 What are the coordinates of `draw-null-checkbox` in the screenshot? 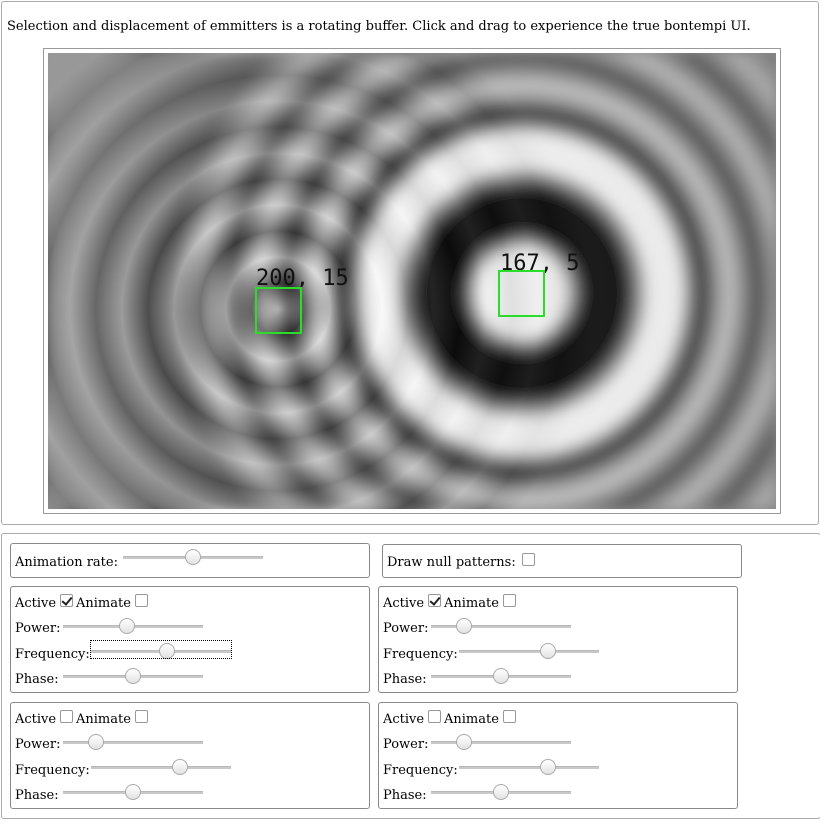 It's located at (528, 559).